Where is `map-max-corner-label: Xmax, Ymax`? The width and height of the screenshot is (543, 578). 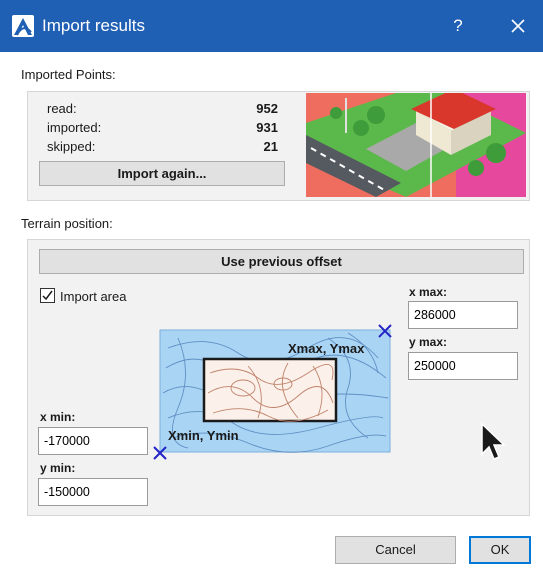 map-max-corner-label: Xmax, Ymax is located at coordinates (326, 348).